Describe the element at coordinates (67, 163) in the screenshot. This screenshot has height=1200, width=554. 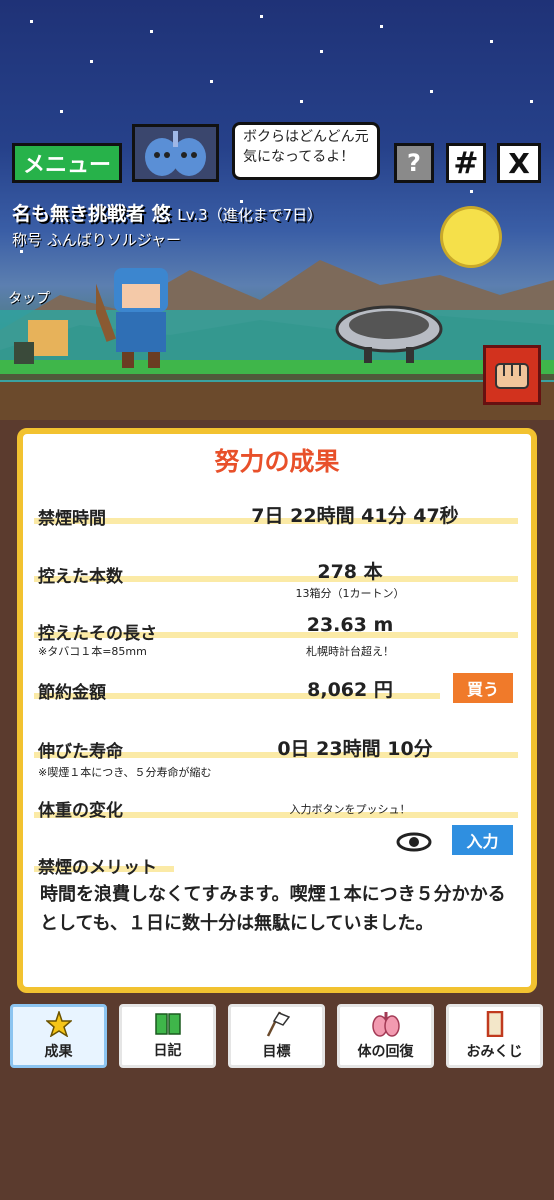
I see `menu-button: メニュー` at that location.